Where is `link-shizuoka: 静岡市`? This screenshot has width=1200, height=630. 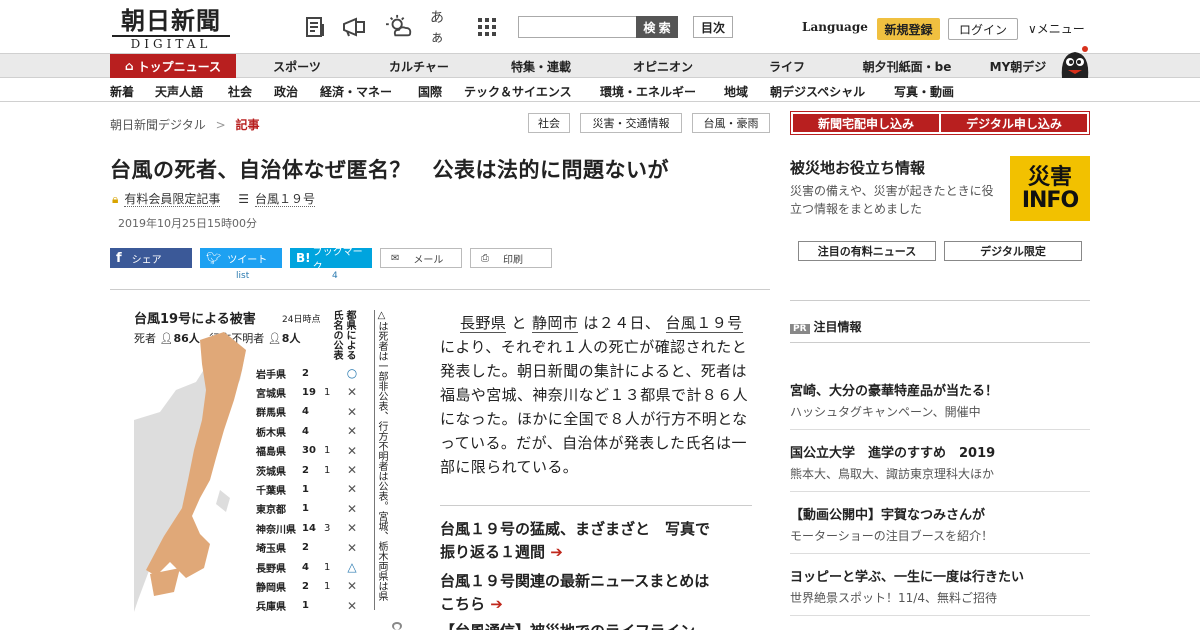 link-shizuoka: 静岡市 is located at coordinates (555, 323).